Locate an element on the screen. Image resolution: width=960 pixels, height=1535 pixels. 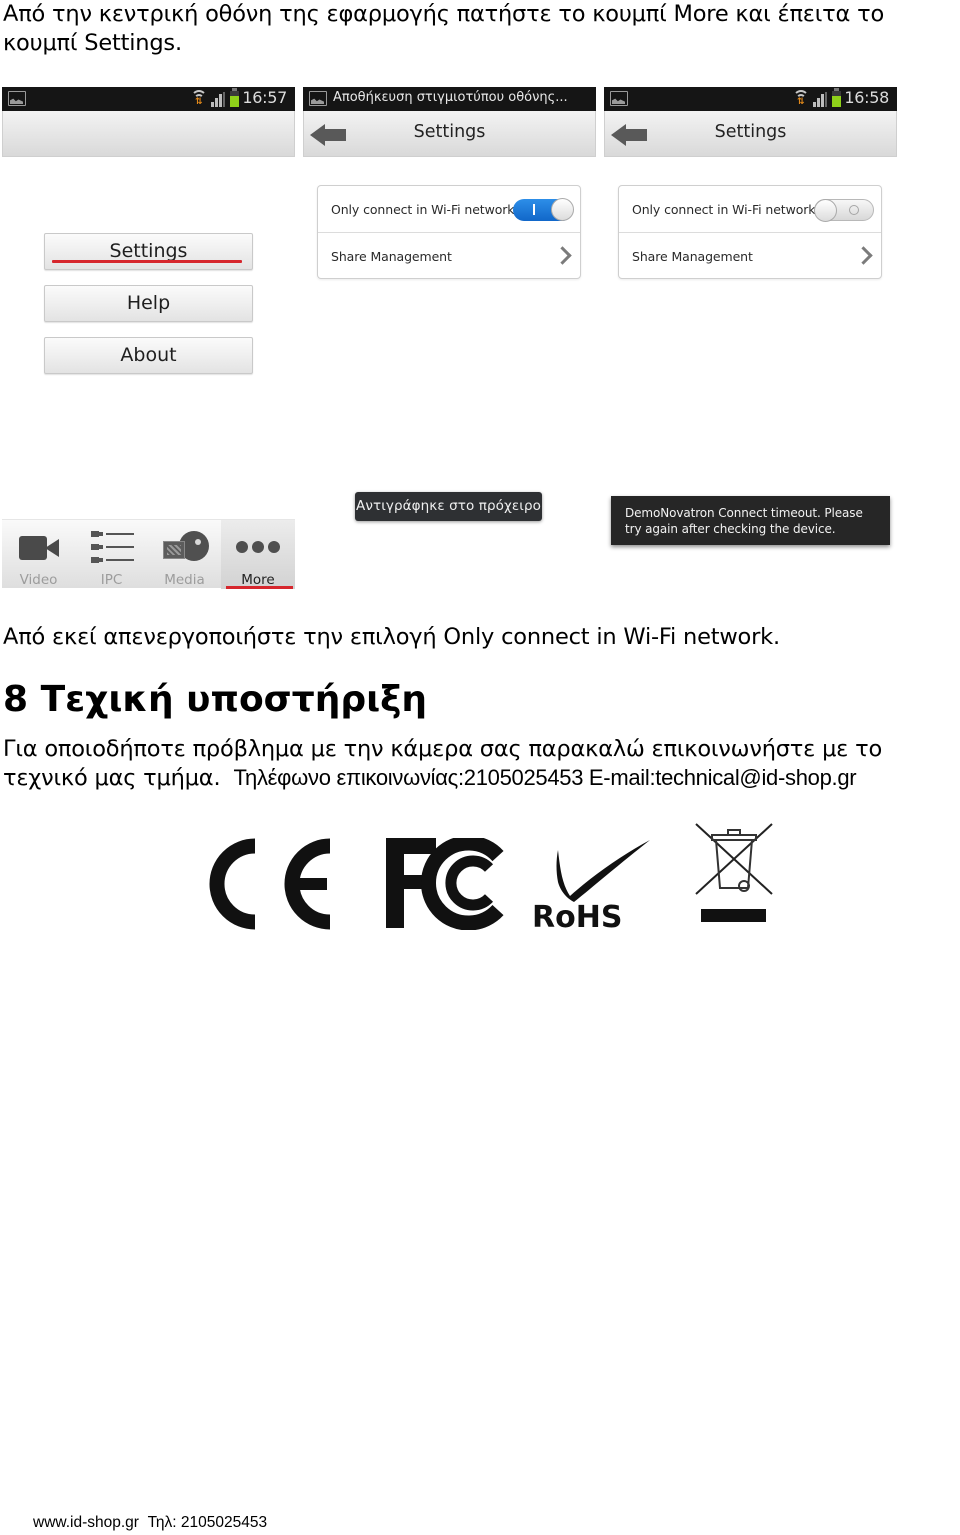
status-bar: ⇅ 16:58 is located at coordinates (750, 99).